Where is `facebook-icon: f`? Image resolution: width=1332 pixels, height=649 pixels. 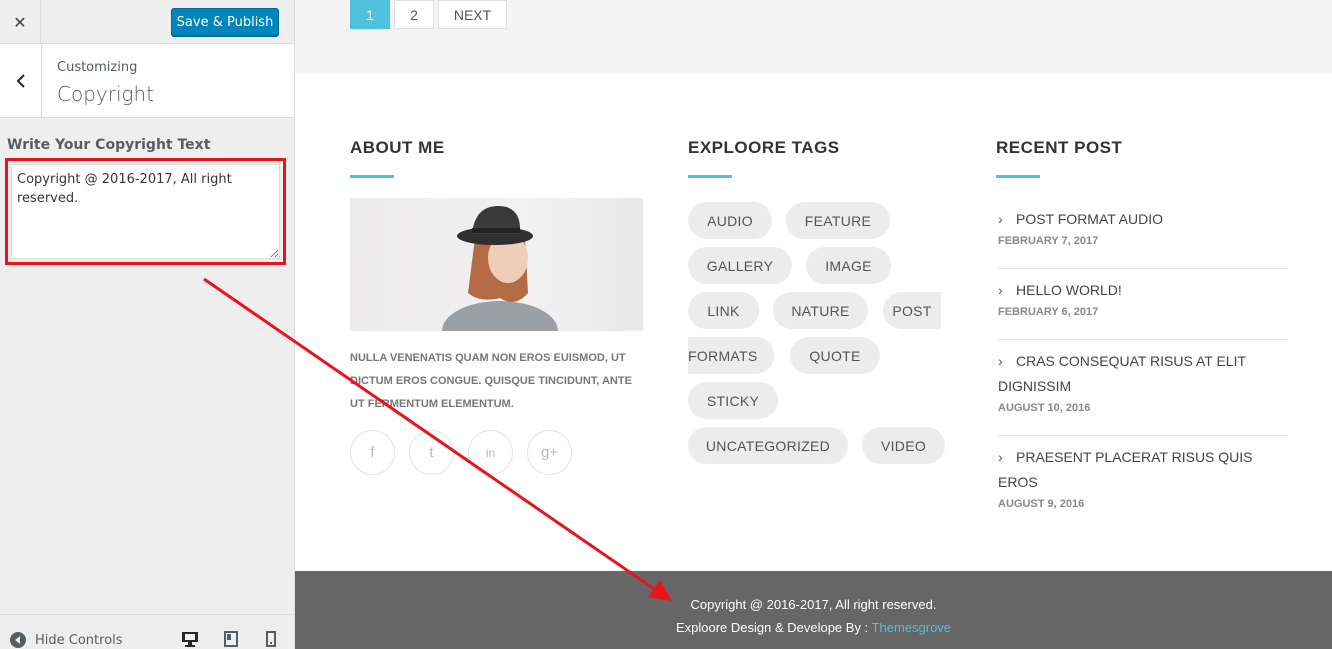
facebook-icon: f is located at coordinates (372, 452).